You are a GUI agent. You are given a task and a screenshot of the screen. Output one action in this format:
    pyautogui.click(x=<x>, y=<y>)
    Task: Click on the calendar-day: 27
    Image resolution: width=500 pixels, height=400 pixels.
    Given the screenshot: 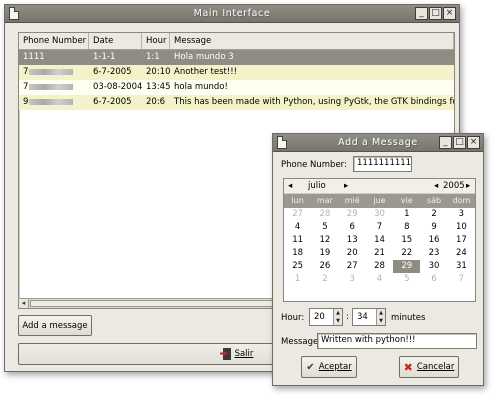 What is the action you would take?
    pyautogui.click(x=352, y=266)
    